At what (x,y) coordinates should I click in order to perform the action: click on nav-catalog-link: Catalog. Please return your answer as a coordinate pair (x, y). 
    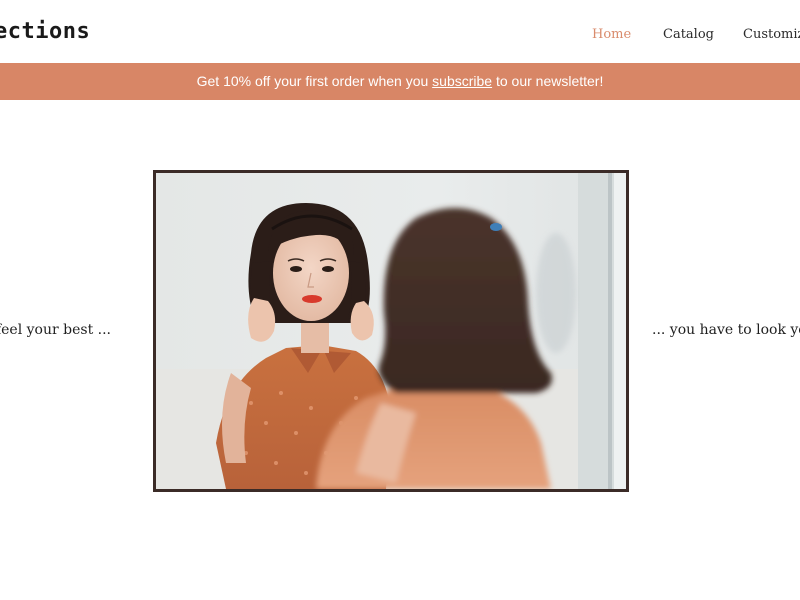
    Looking at the image, I should click on (688, 34).